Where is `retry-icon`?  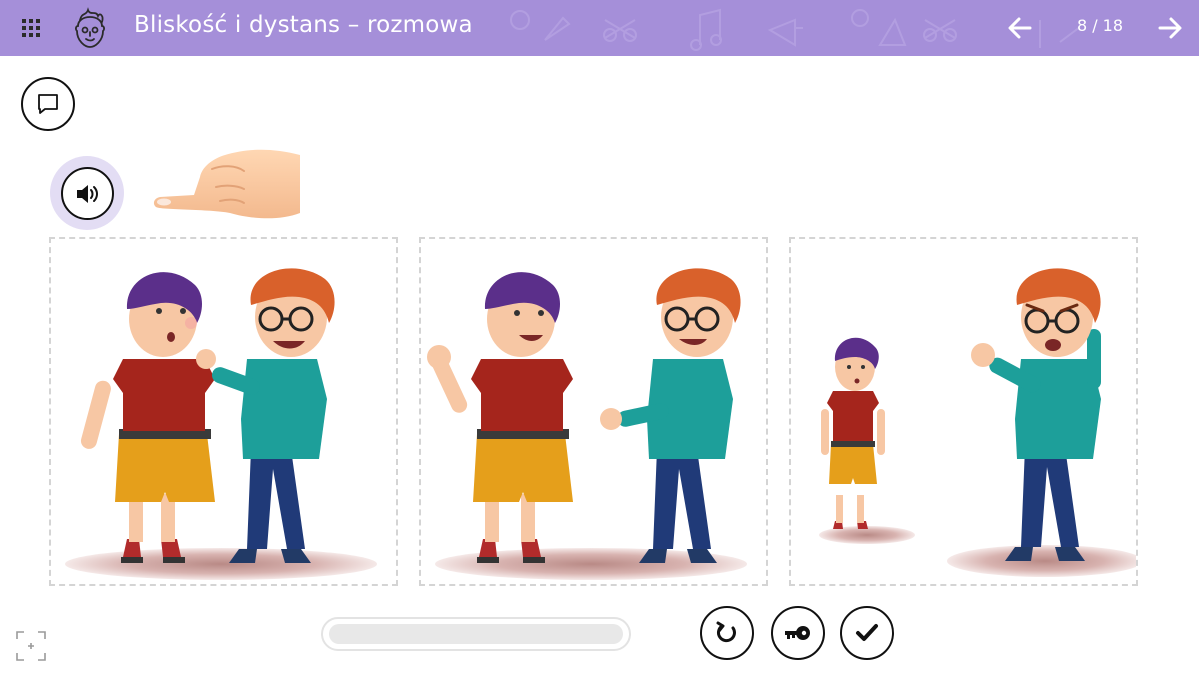
retry-icon is located at coordinates (726, 632).